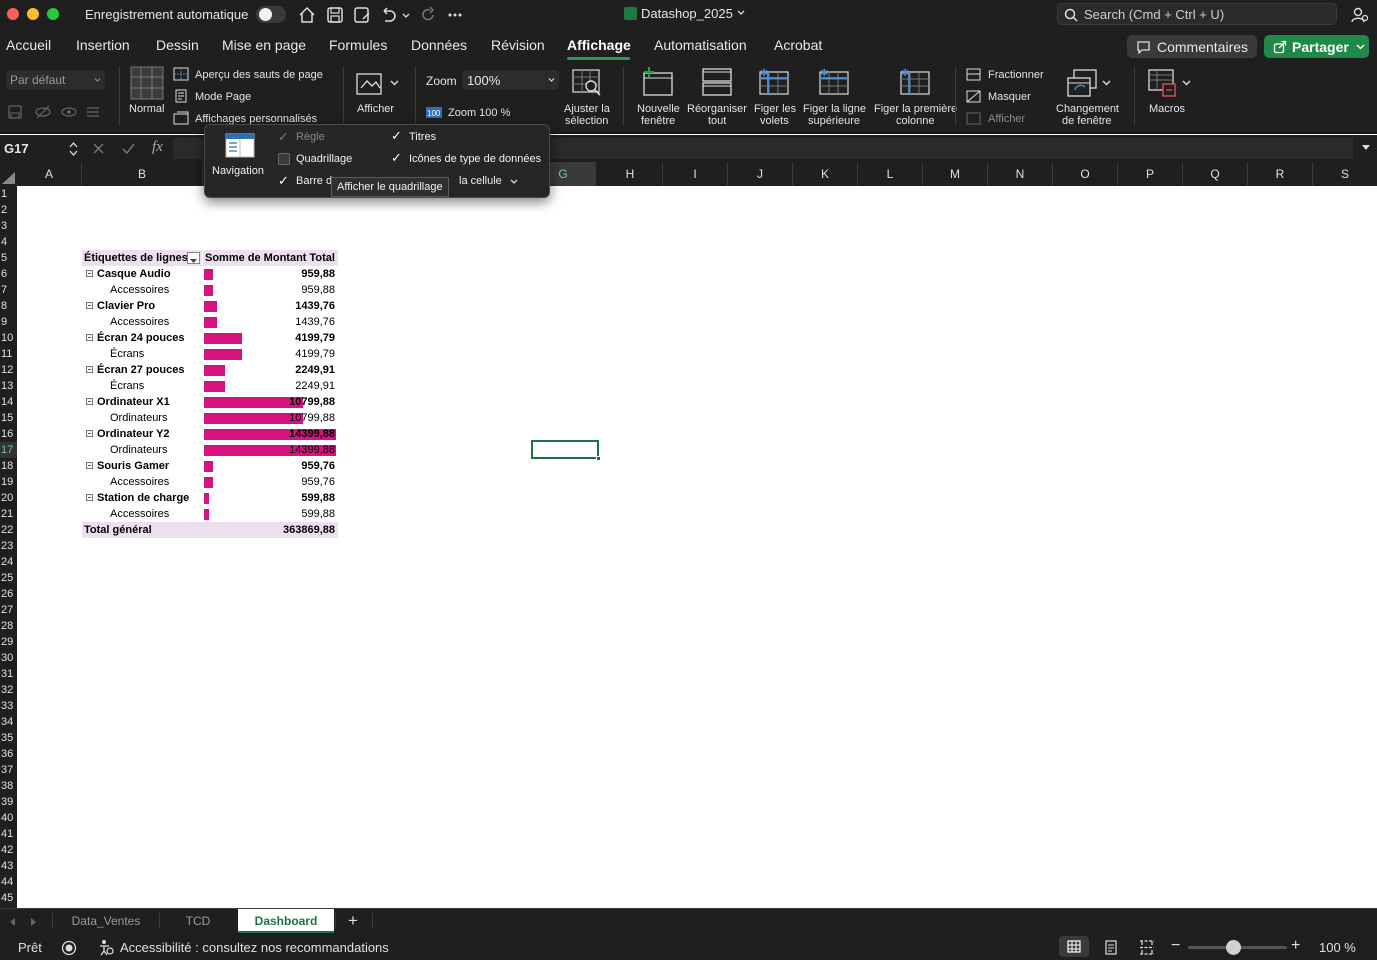 The height and width of the screenshot is (960, 1377). Describe the element at coordinates (717, 121) in the screenshot. I see `arrange-all-label-2: tout` at that location.